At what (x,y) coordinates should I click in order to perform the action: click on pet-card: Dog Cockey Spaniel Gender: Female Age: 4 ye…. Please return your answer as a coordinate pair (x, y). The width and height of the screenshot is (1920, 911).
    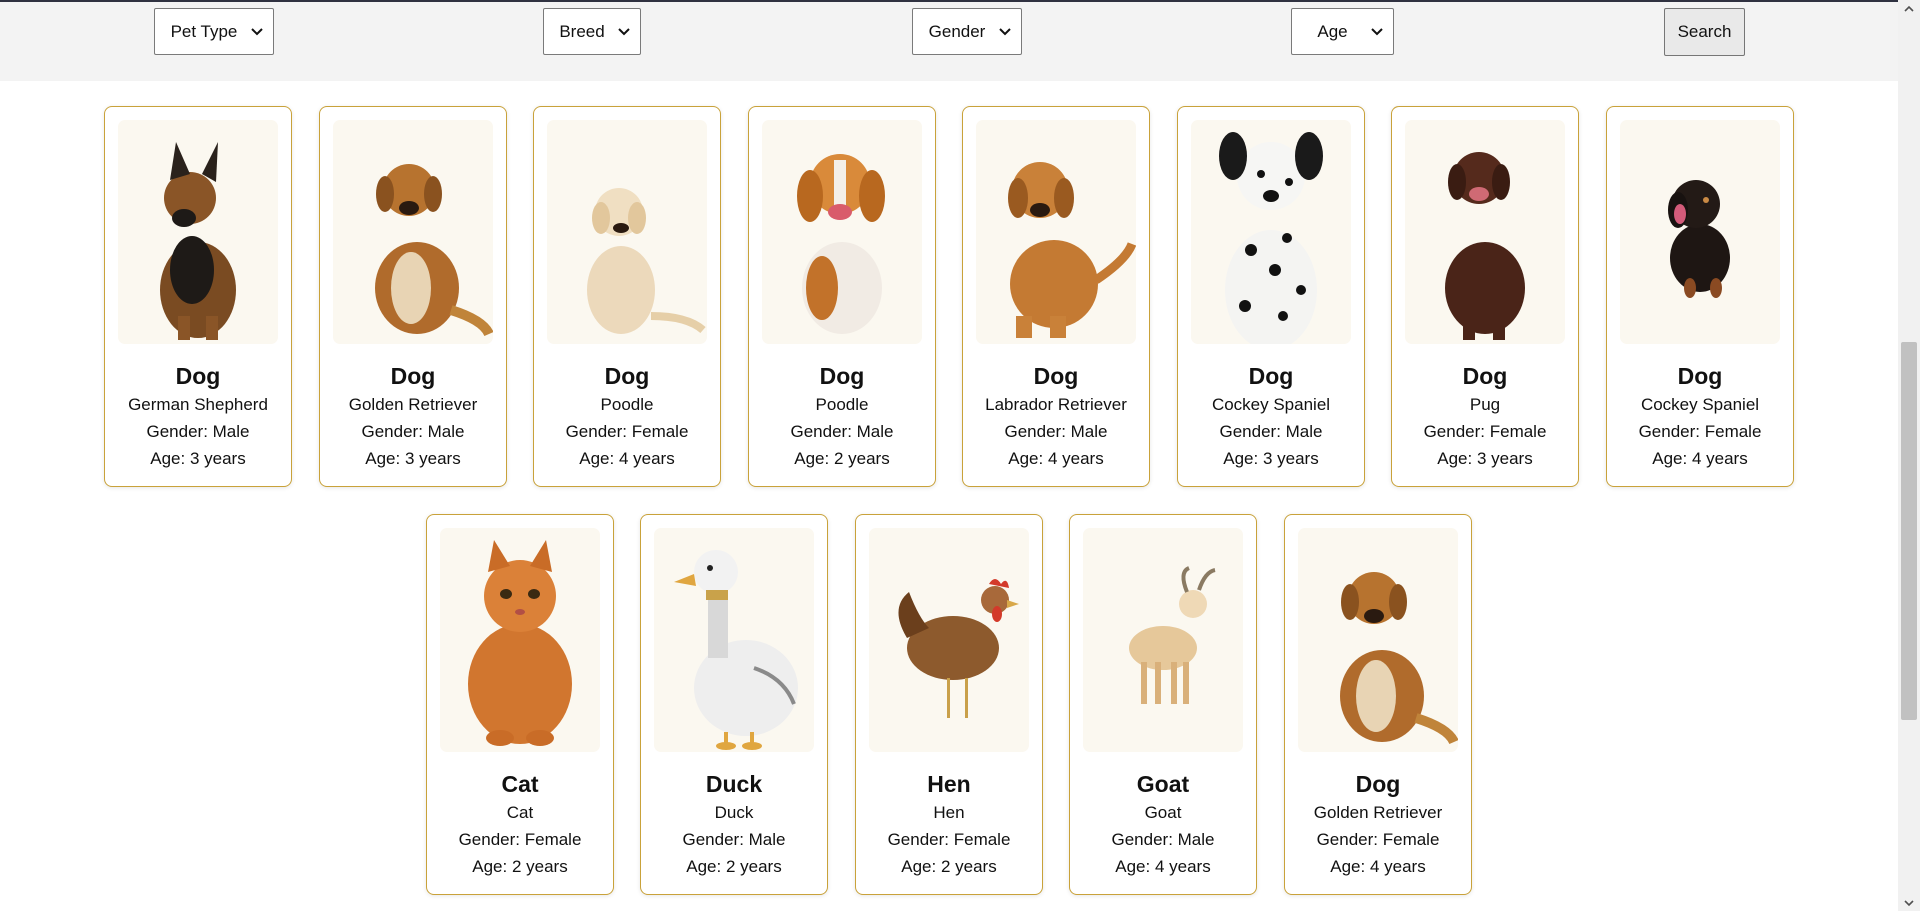
    Looking at the image, I should click on (1700, 296).